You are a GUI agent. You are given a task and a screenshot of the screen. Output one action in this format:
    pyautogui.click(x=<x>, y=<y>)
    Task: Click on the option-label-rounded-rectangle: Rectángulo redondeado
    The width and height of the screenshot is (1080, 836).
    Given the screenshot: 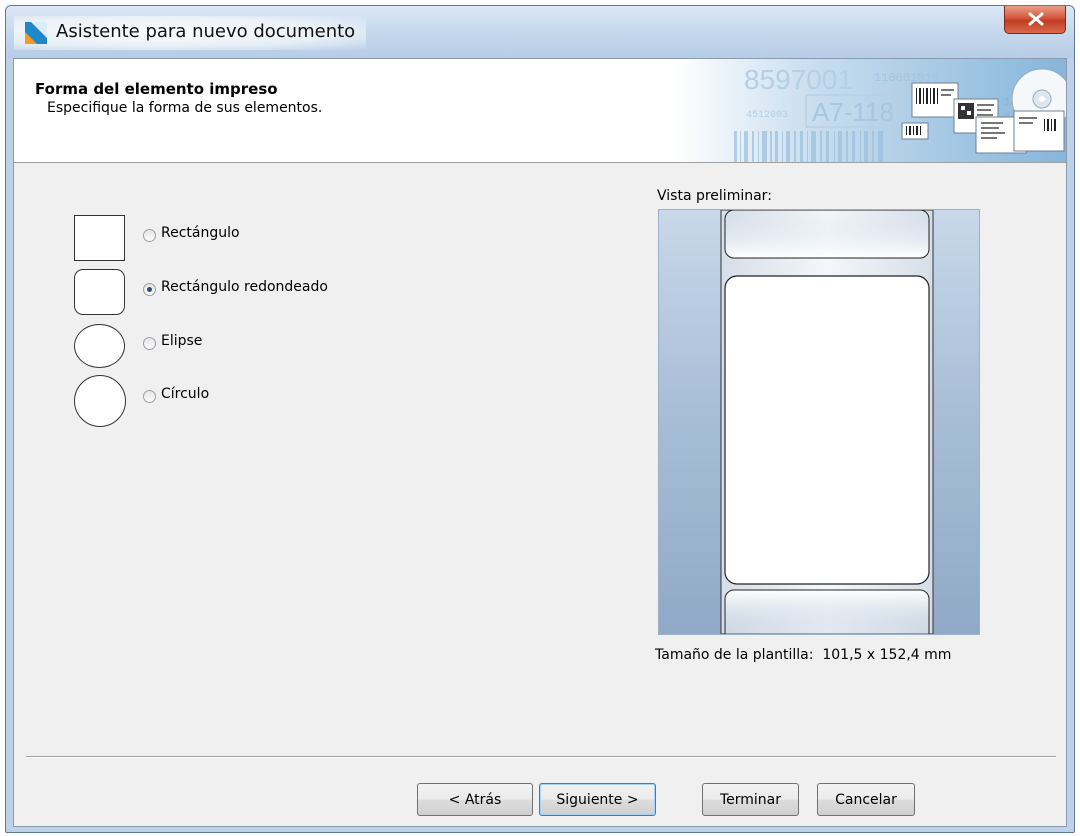 What is the action you would take?
    pyautogui.click(x=244, y=287)
    